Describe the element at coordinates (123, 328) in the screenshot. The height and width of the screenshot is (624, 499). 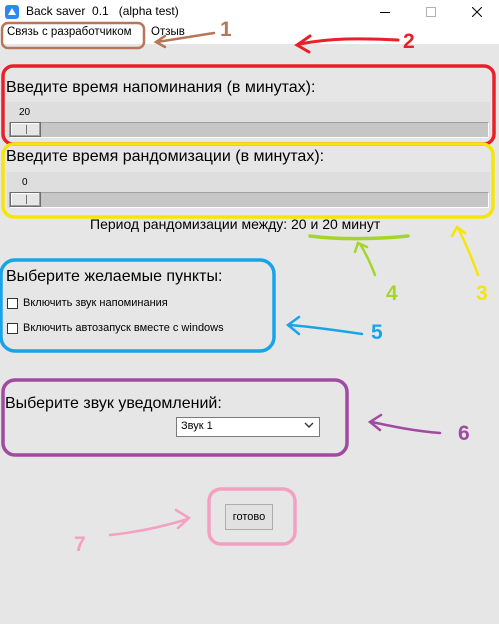
I see `autostart-label: Включить автозапуск вместе с windows` at that location.